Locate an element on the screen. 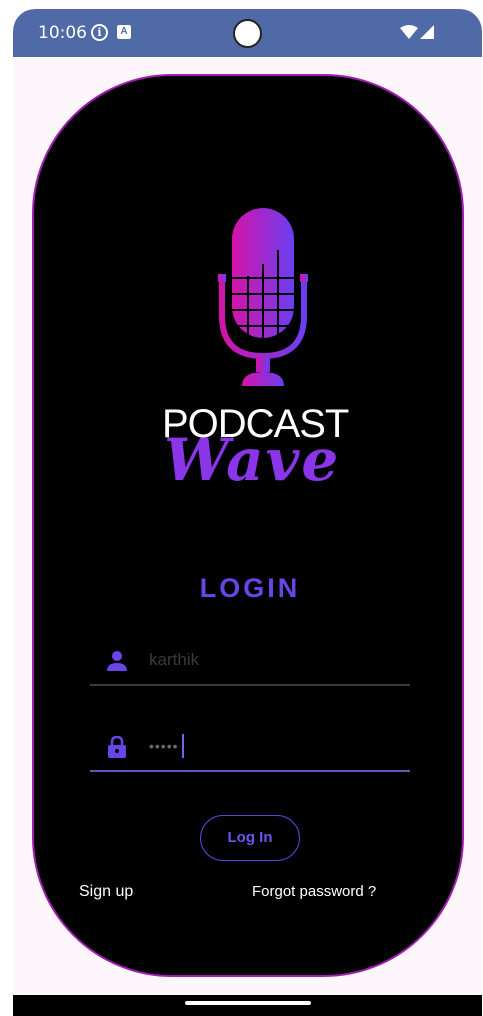  logo-text-wave: Wave is located at coordinates (252, 460).